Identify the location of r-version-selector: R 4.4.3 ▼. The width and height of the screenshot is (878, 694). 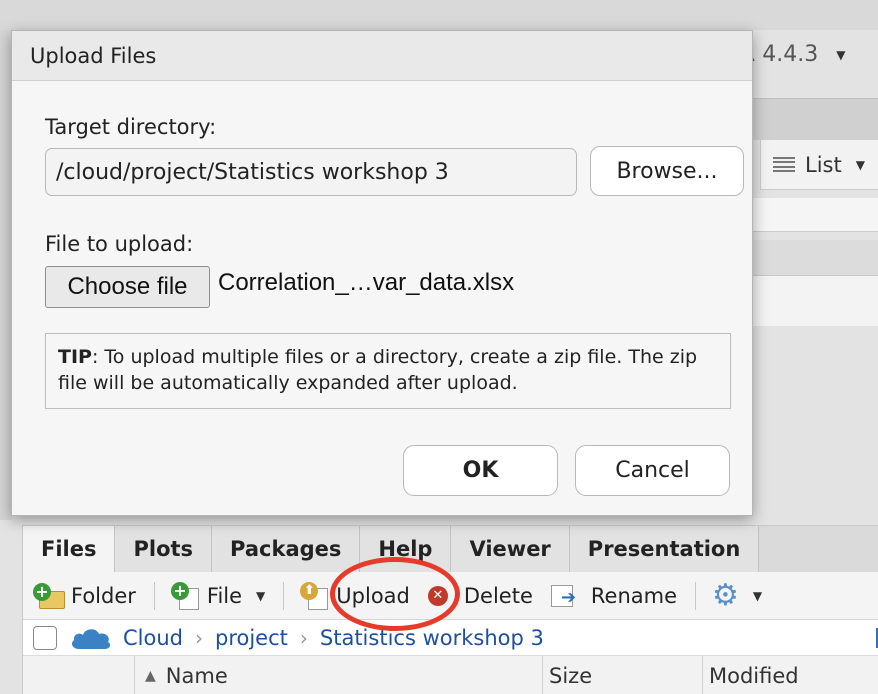
(793, 54).